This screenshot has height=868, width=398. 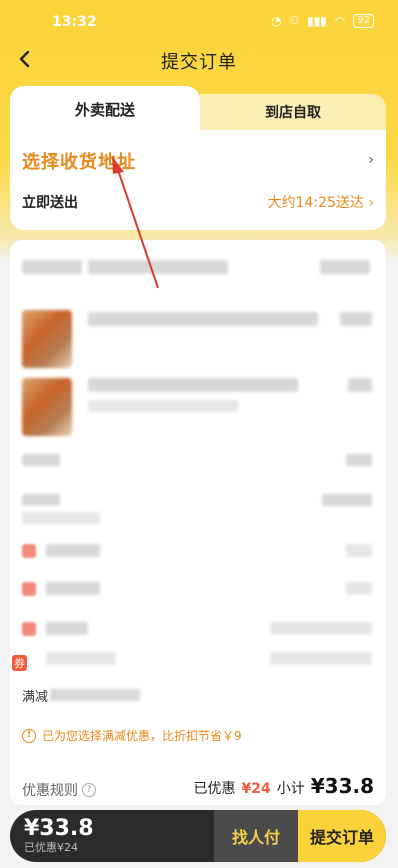 I want to click on fee-note-redacted, so click(x=61, y=518).